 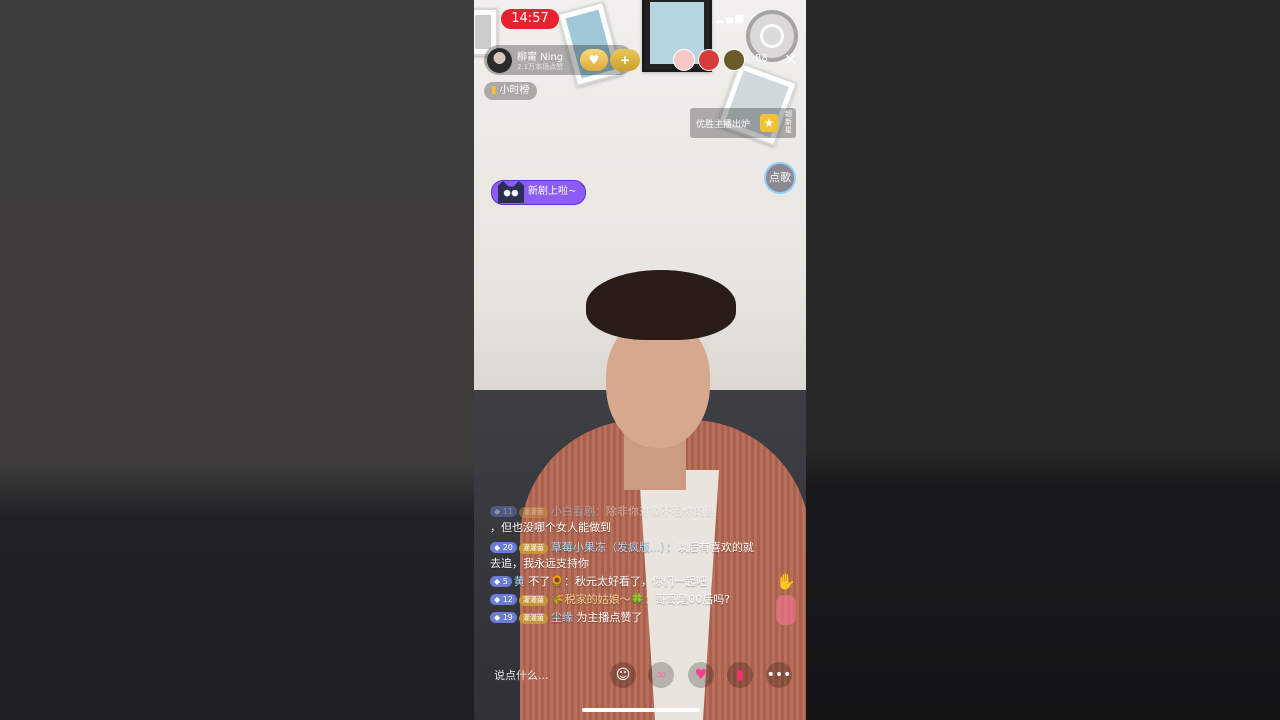 What do you see at coordinates (614, 547) in the screenshot?
I see `chat-username: 草莓小果冻（发疯版...）：` at bounding box center [614, 547].